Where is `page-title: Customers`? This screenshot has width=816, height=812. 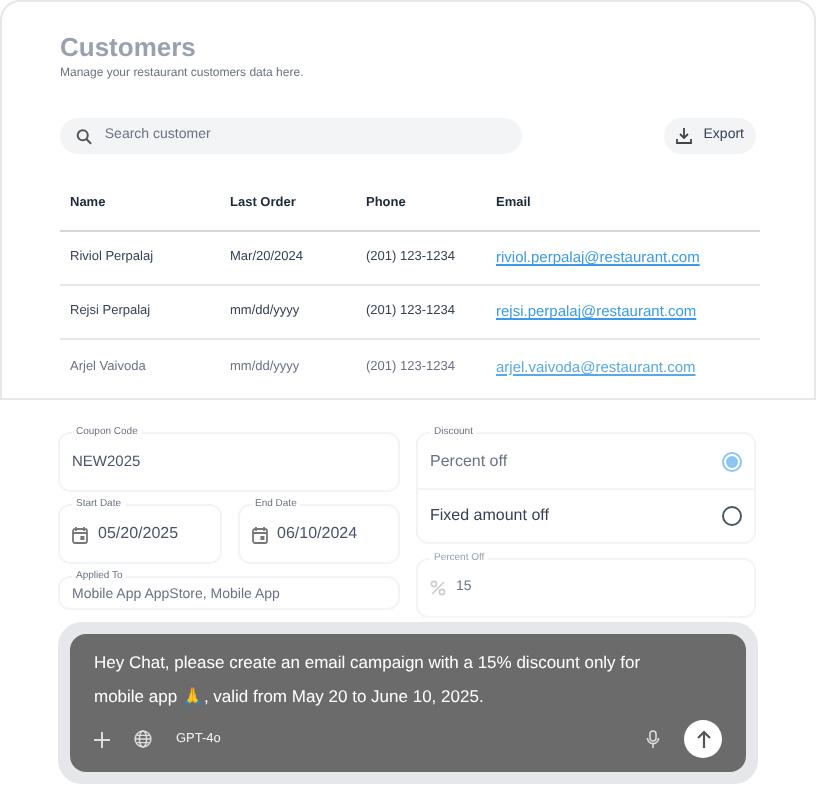 page-title: Customers is located at coordinates (129, 47).